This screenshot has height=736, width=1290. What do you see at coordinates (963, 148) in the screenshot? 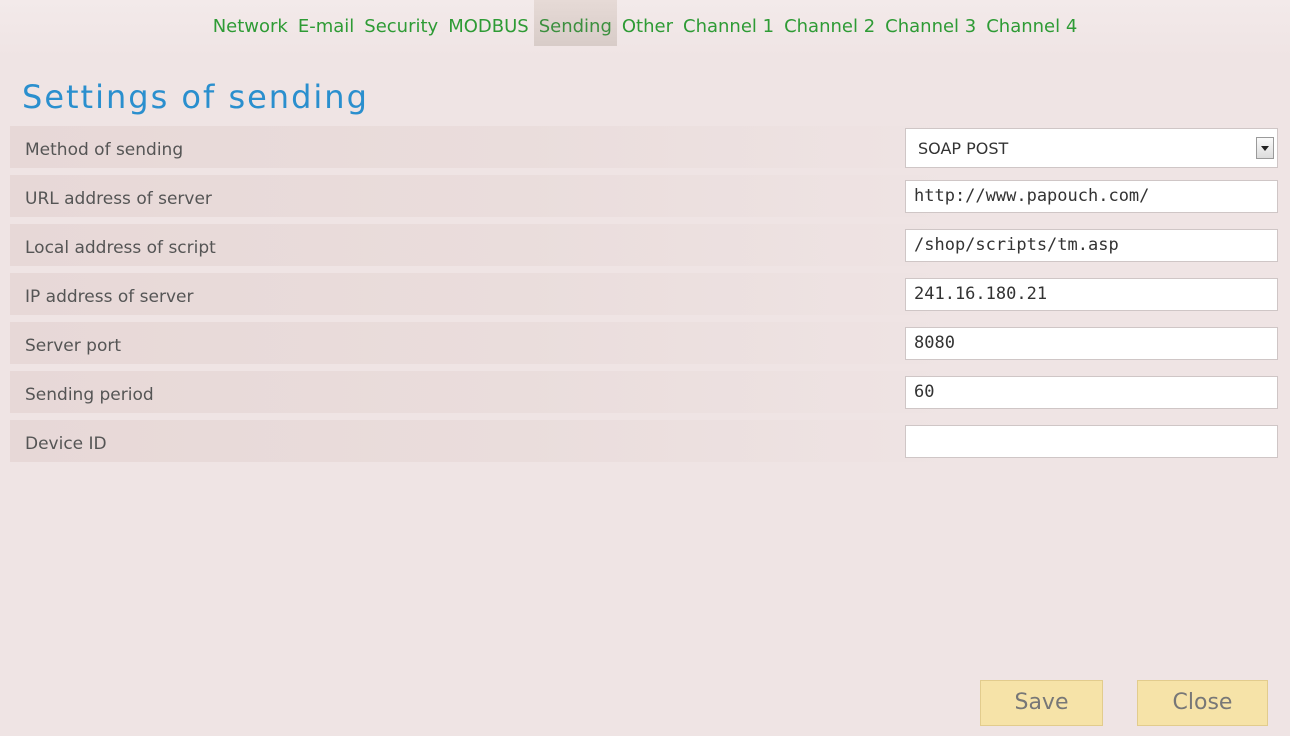
I see `method-select-value: SOAP POST` at bounding box center [963, 148].